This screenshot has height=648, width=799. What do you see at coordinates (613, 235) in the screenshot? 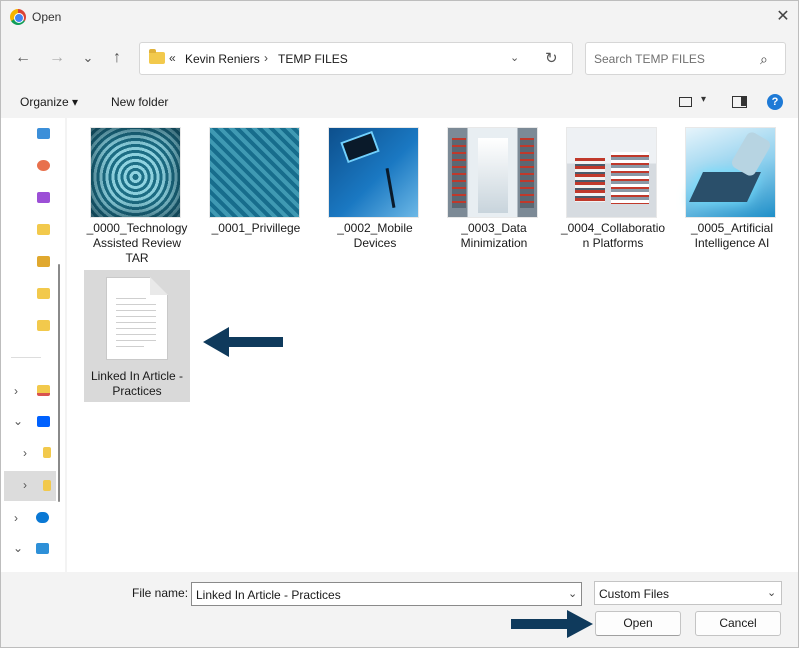
I see `file-name: _0004_Collaboration Platforms` at bounding box center [613, 235].